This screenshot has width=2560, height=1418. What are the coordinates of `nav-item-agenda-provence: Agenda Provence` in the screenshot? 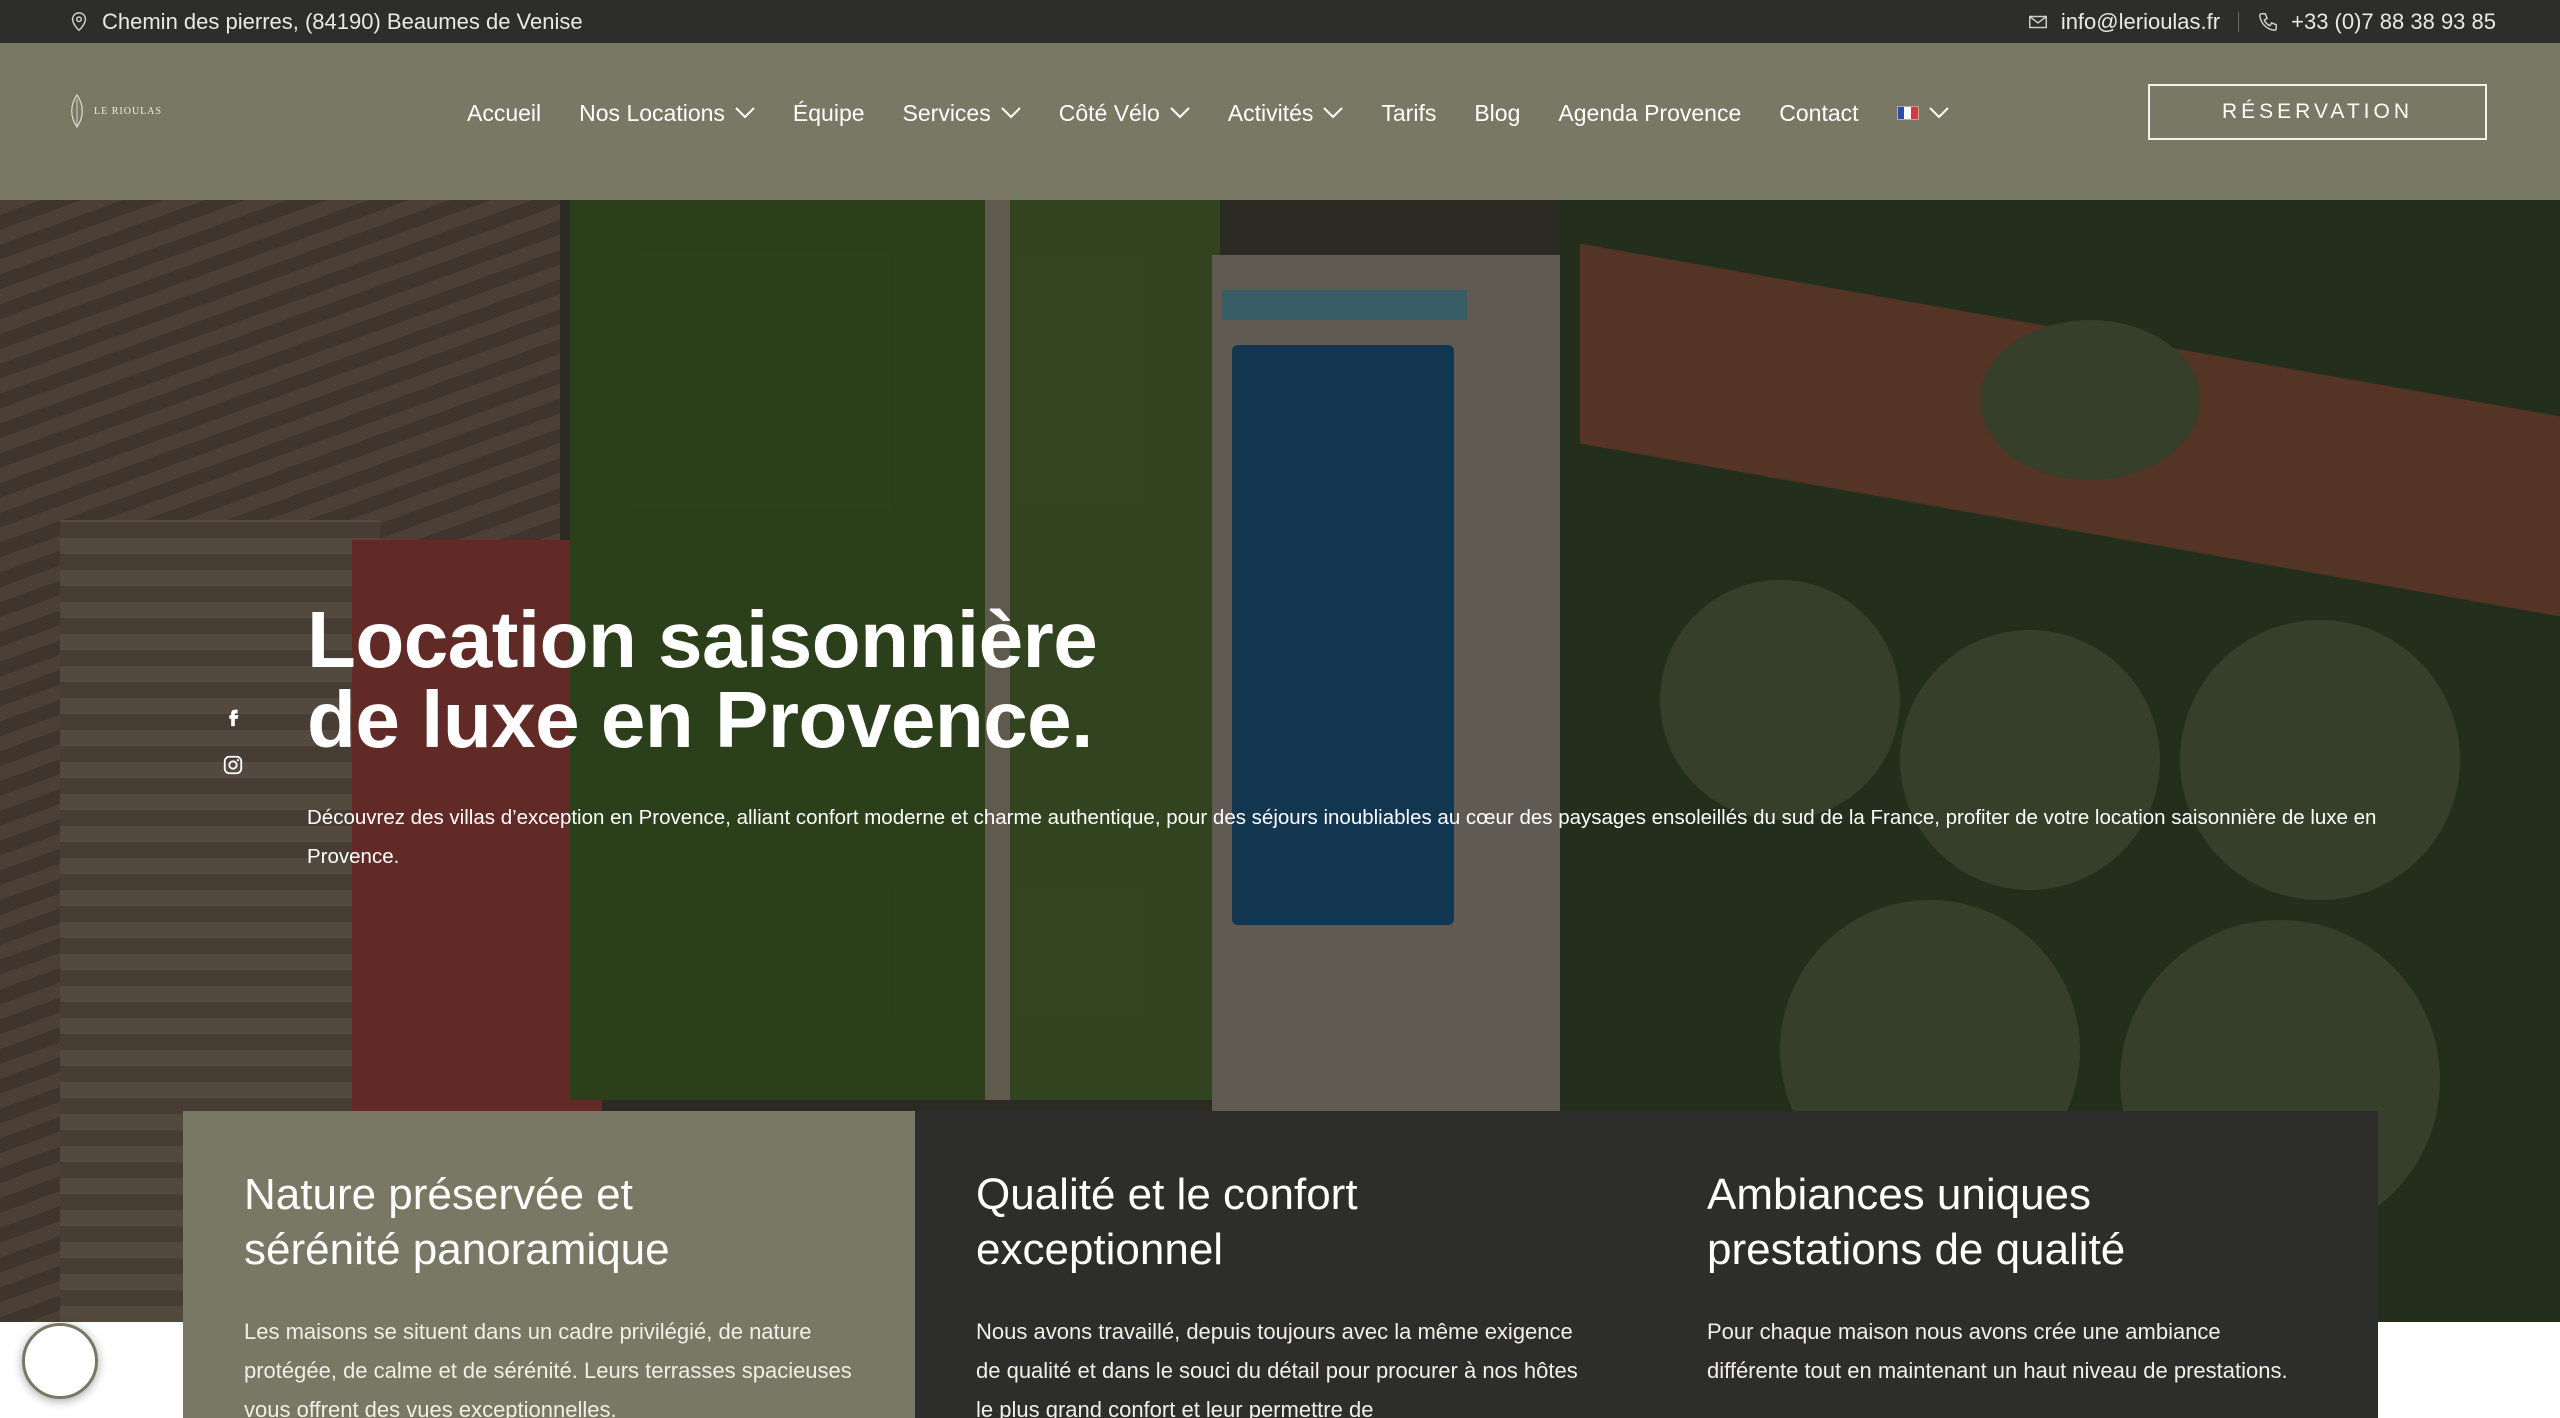 It's located at (1649, 113).